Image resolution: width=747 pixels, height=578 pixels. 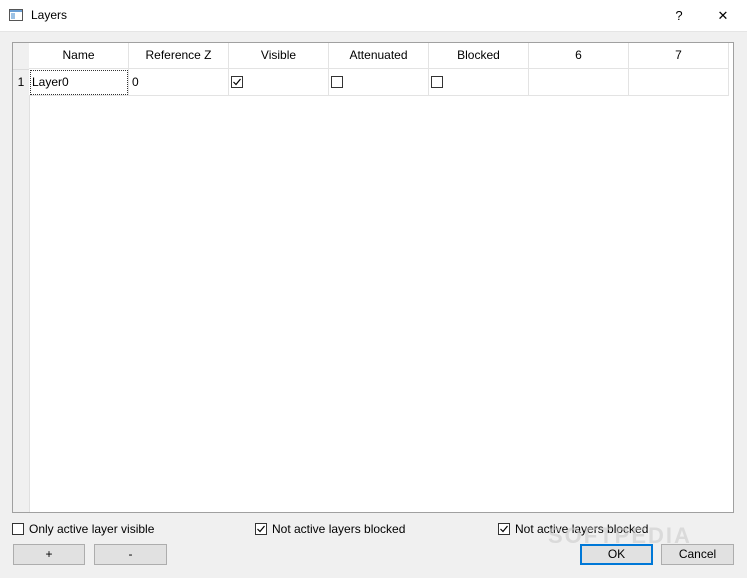 I want to click on close-button: ✕, so click(x=723, y=15).